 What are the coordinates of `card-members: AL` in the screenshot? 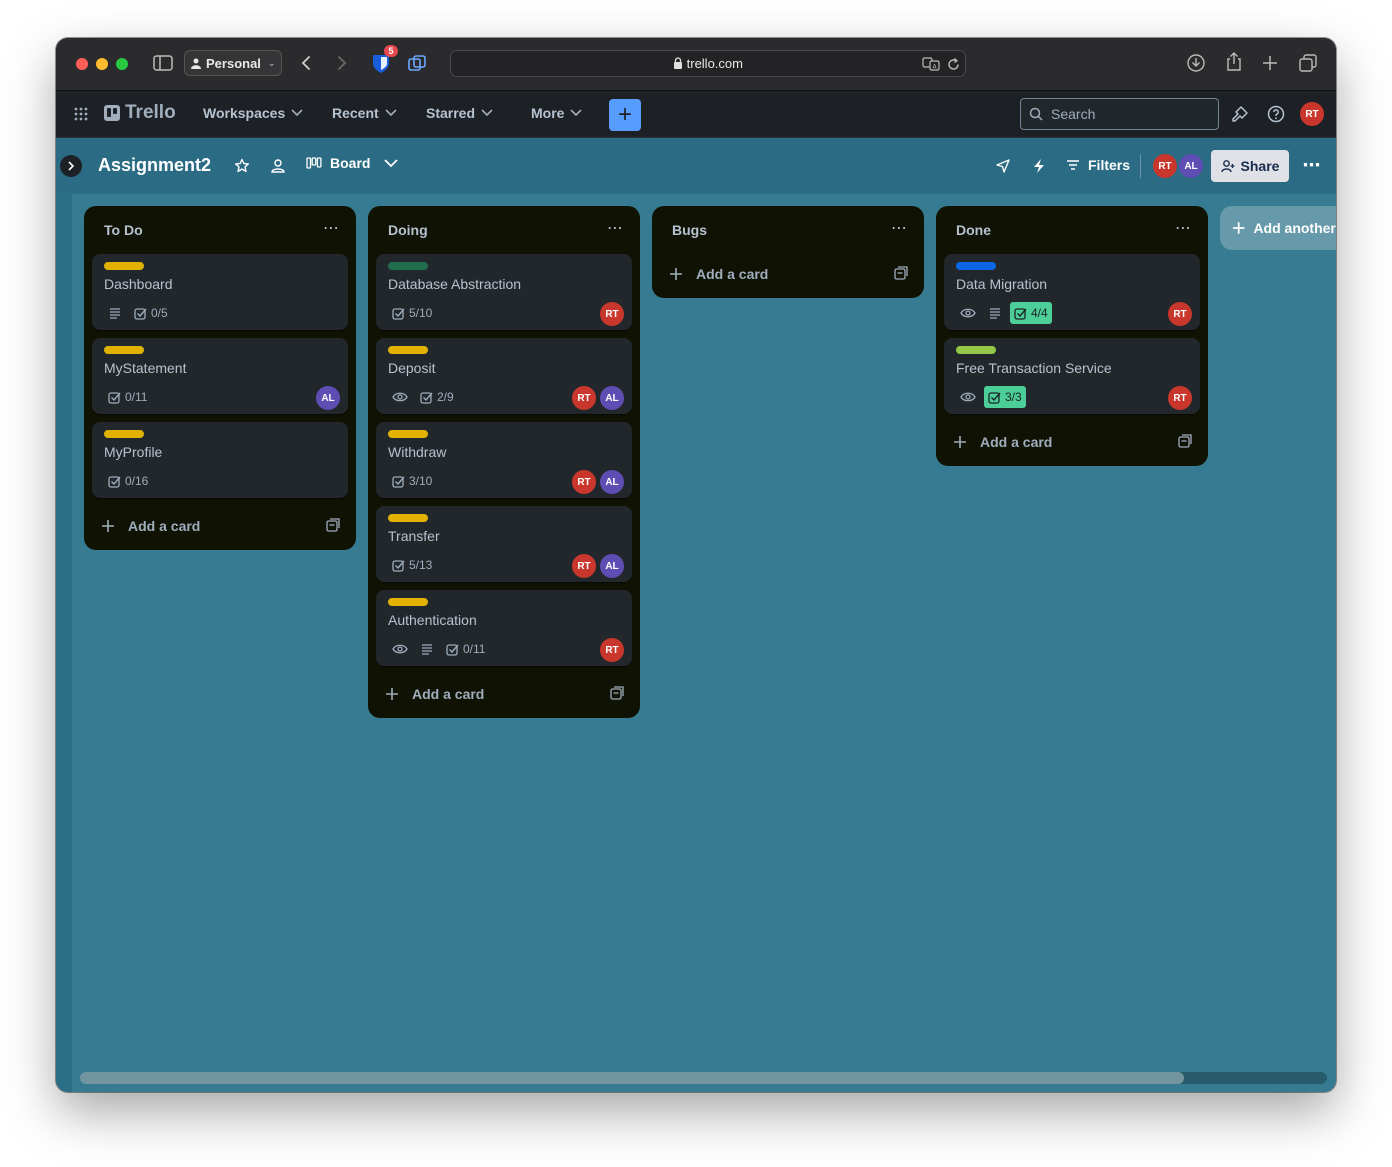 It's located at (328, 398).